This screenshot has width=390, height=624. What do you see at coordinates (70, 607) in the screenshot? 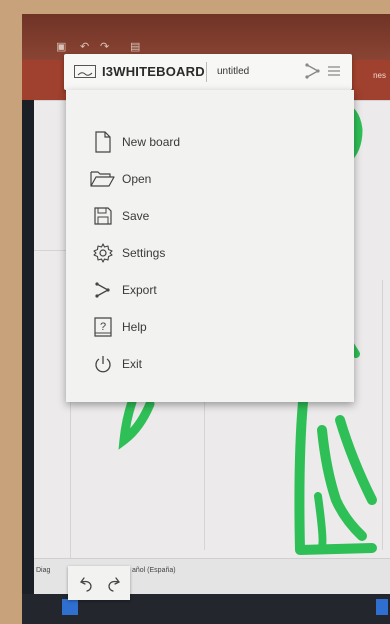
I see `taskbar-app-icon` at bounding box center [70, 607].